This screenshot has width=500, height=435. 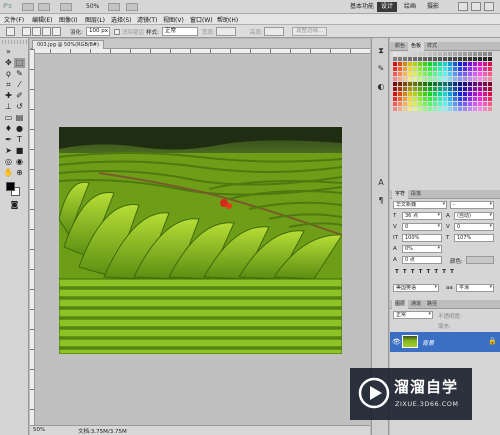 What do you see at coordinates (422, 260) in the screenshot?
I see `baseline-input: 0 点` at bounding box center [422, 260].